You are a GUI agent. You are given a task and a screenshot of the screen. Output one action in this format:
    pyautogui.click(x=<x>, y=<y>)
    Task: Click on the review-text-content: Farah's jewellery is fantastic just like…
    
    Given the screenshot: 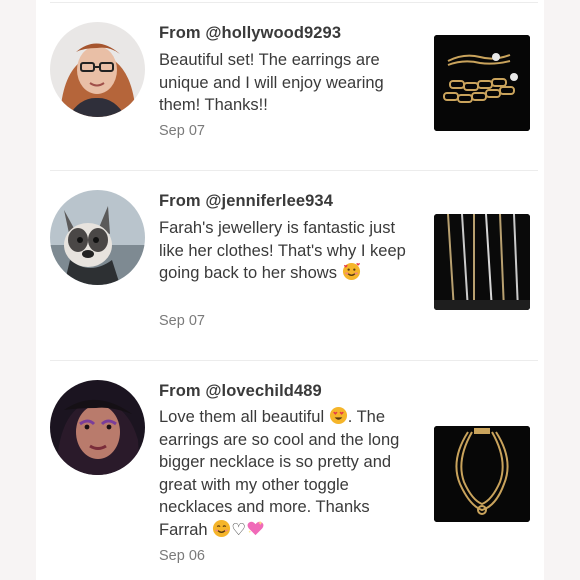 What is the action you would take?
    pyautogui.click(x=282, y=250)
    